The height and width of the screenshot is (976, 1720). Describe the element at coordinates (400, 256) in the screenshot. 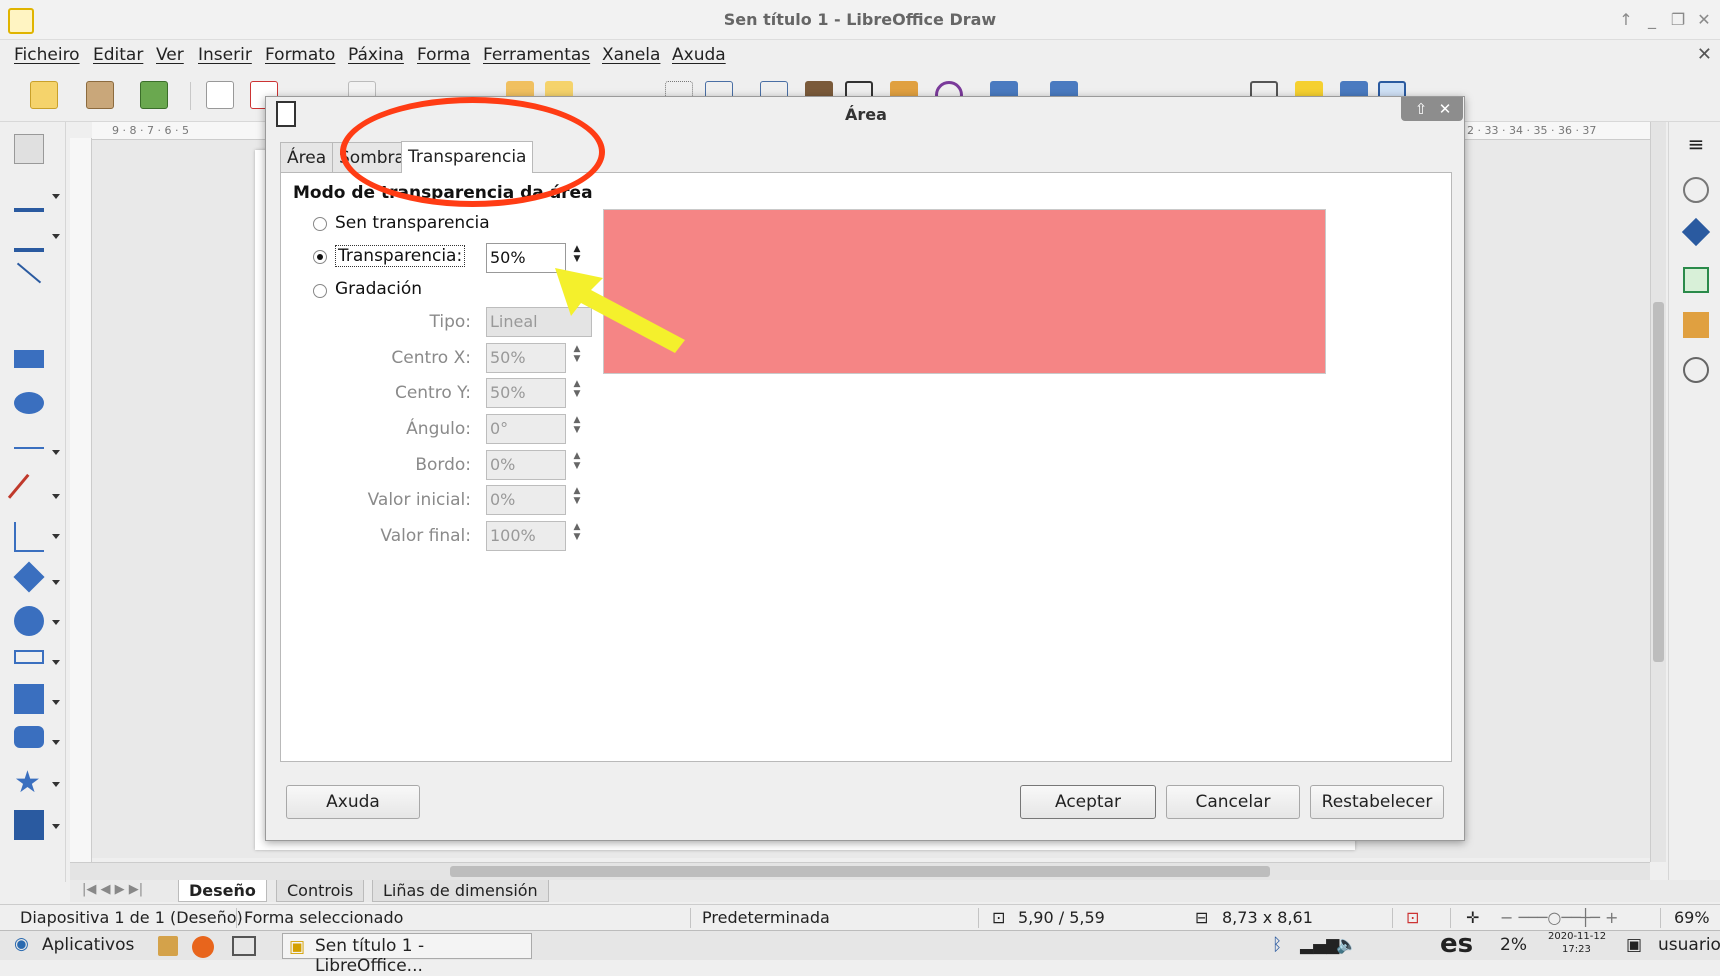

I see `label-transparency: Transparencia:` at that location.